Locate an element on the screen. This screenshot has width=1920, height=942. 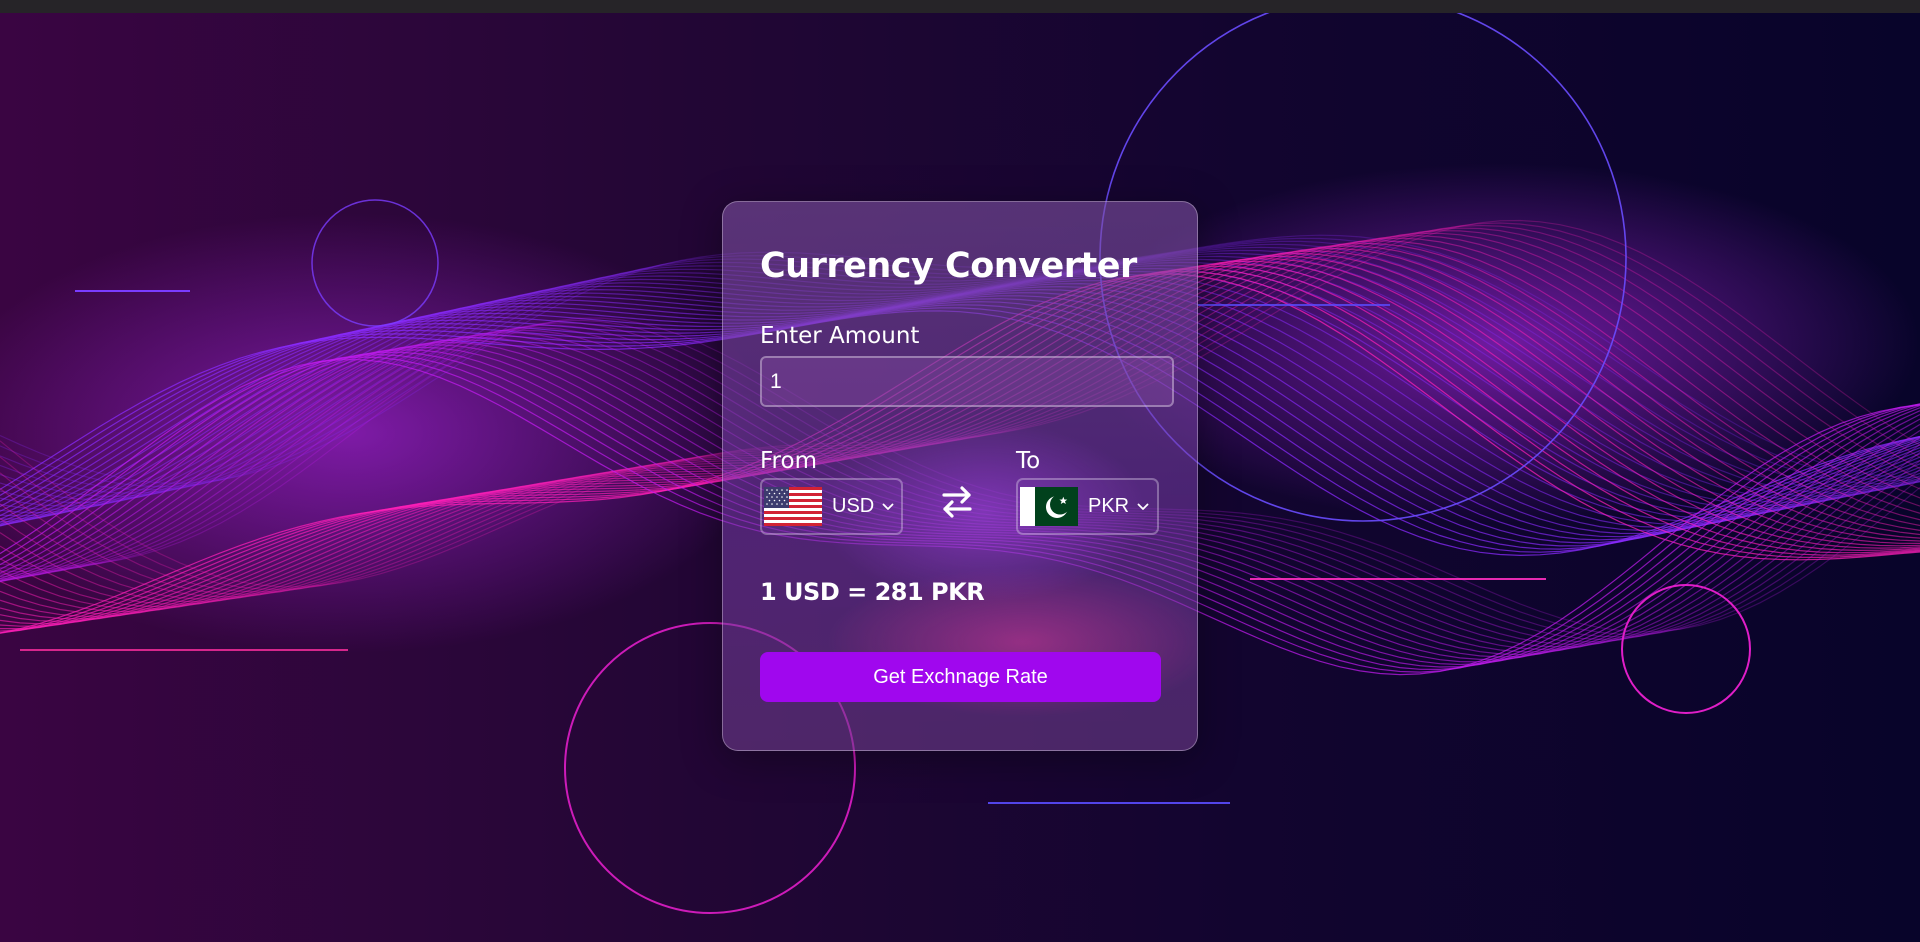
from-currency-select: USD is located at coordinates (831, 506).